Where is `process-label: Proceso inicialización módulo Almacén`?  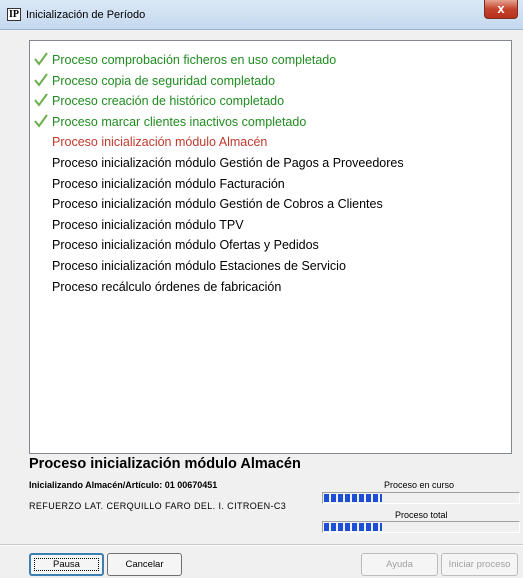
process-label: Proceso inicialización módulo Almacén is located at coordinates (160, 142).